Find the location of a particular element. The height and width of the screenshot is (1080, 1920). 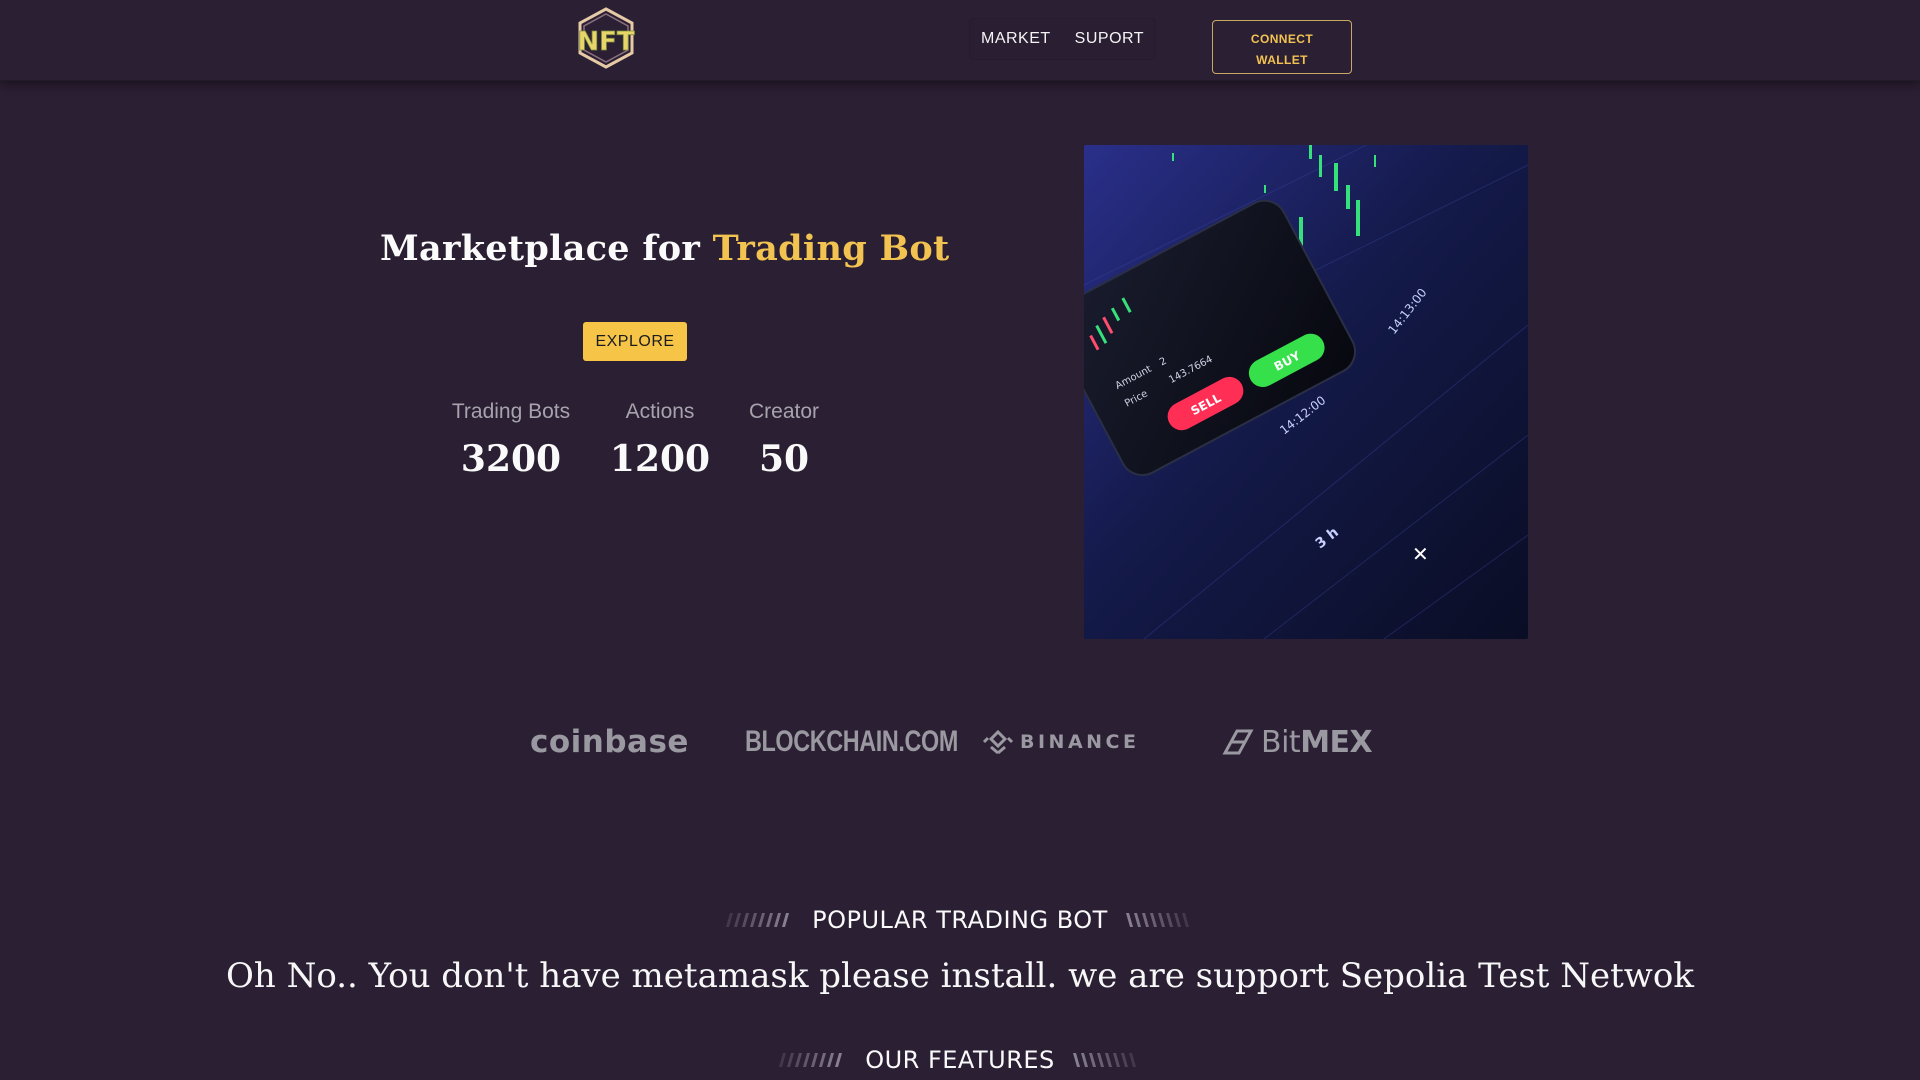

binance-diamond-icon is located at coordinates (998, 742).